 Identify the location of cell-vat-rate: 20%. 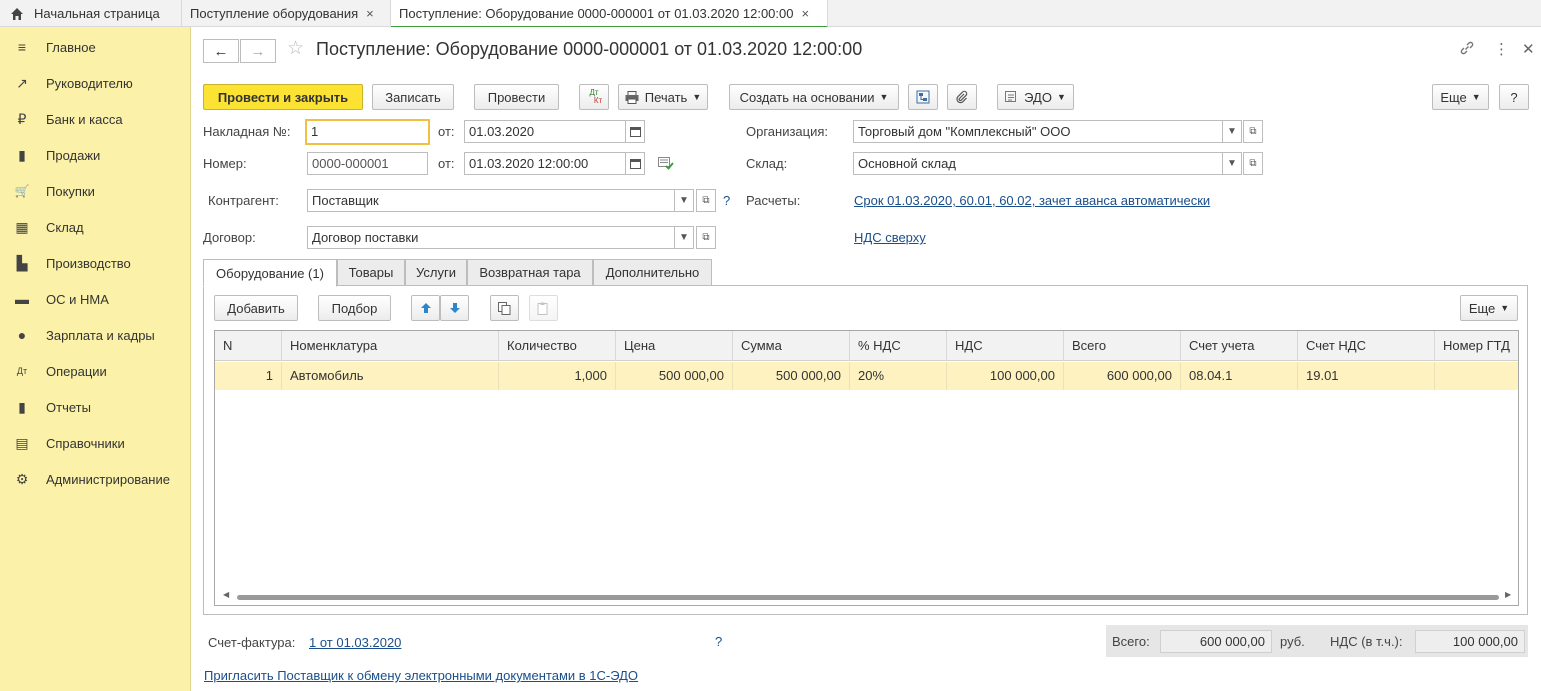
(898, 376).